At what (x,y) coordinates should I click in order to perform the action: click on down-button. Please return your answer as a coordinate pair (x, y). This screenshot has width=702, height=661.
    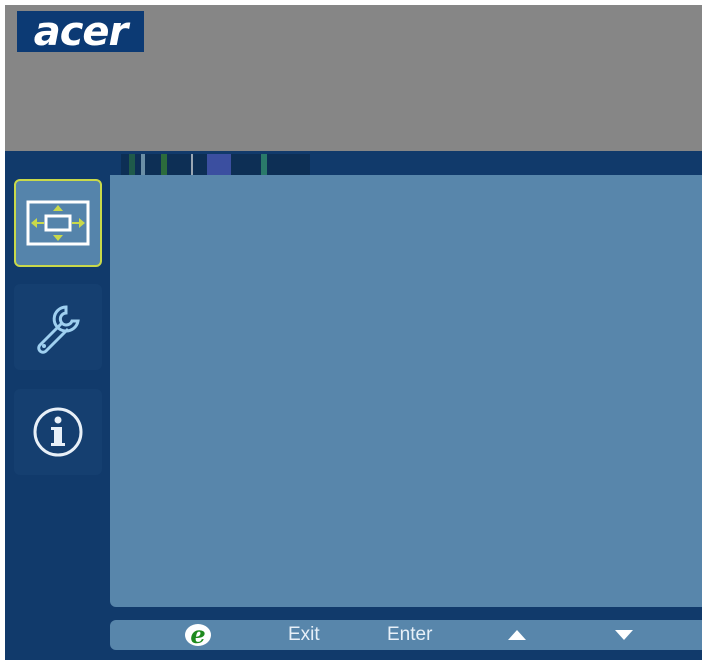
    Looking at the image, I should click on (624, 635).